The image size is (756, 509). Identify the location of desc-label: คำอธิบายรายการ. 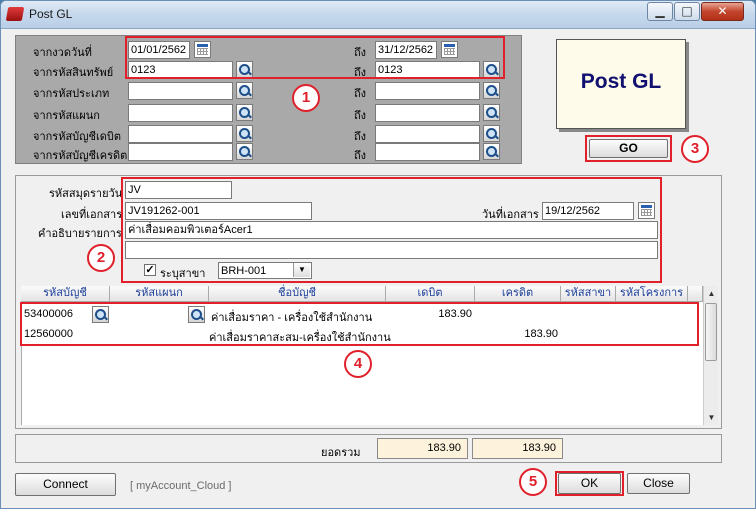
(80, 234).